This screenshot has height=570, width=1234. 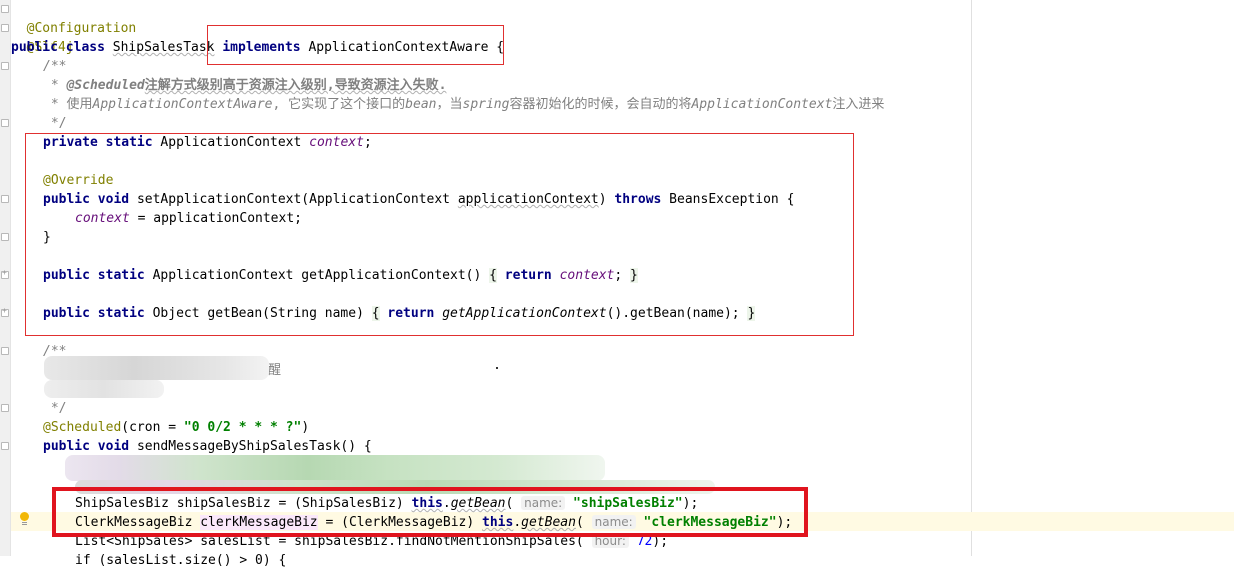 What do you see at coordinates (971, 278) in the screenshot?
I see `right-margin-guide` at bounding box center [971, 278].